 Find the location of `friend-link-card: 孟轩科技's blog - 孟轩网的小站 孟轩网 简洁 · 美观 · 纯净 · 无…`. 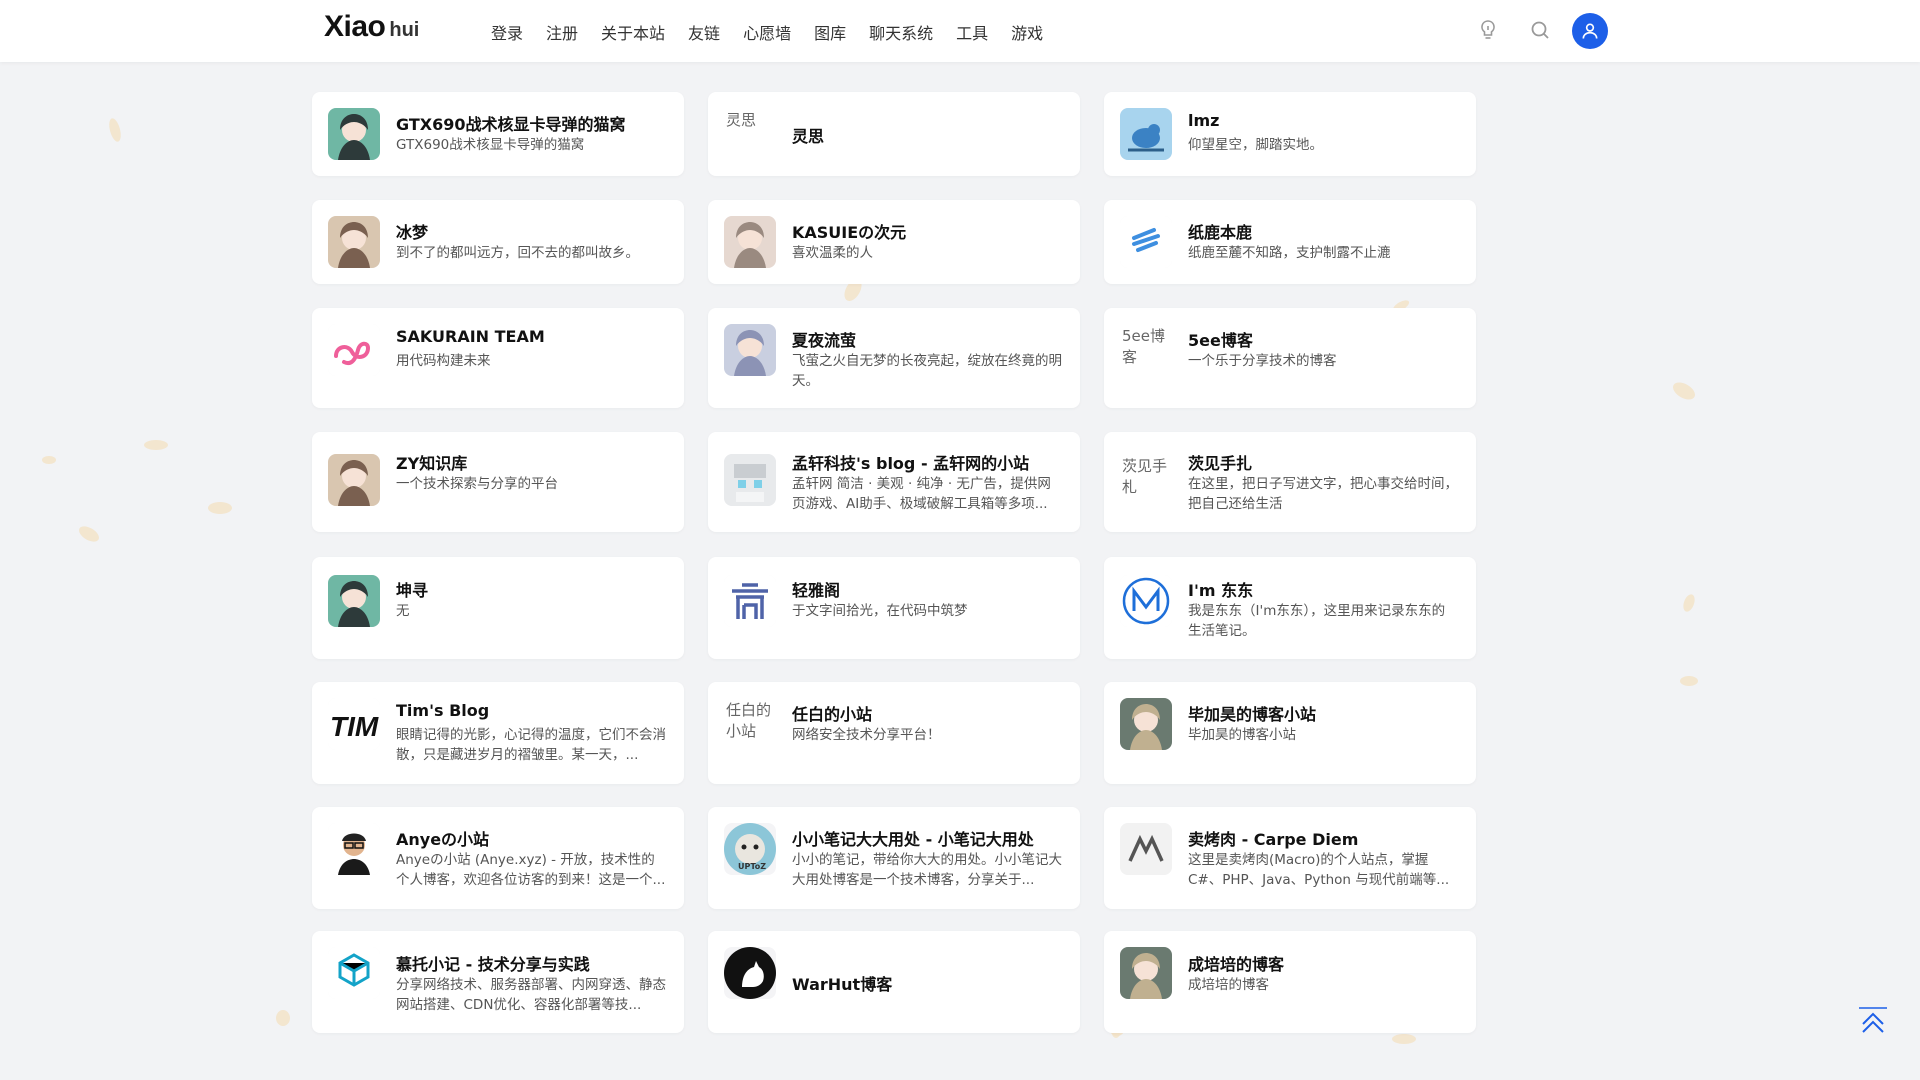

friend-link-card: 孟轩科技's blog - 孟轩网的小站 孟轩网 简洁 · 美观 · 纯净 · 无… is located at coordinates (894, 482).